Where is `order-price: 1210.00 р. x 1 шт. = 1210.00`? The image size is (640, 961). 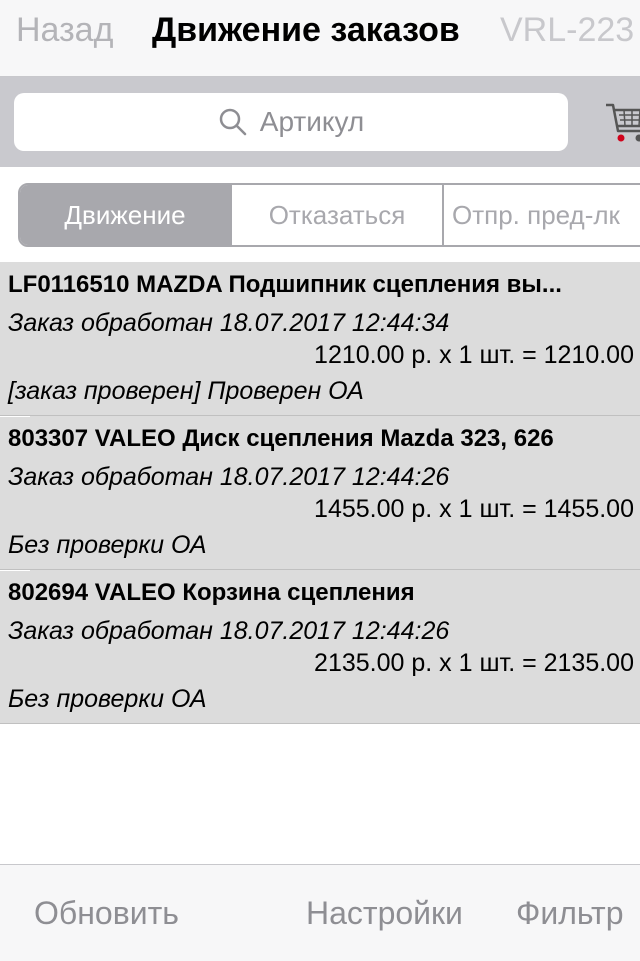
order-price: 1210.00 р. x 1 шт. = 1210.00 is located at coordinates (474, 355).